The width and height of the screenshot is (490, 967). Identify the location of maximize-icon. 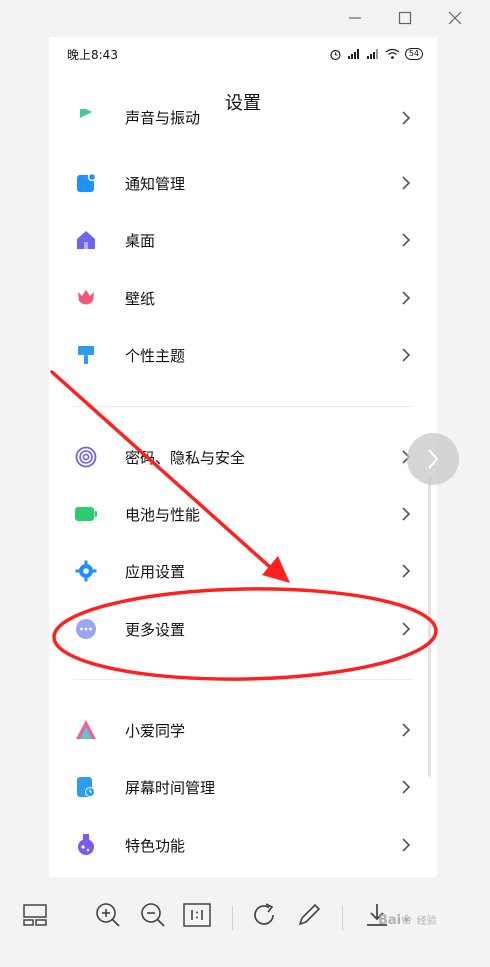
(405, 18).